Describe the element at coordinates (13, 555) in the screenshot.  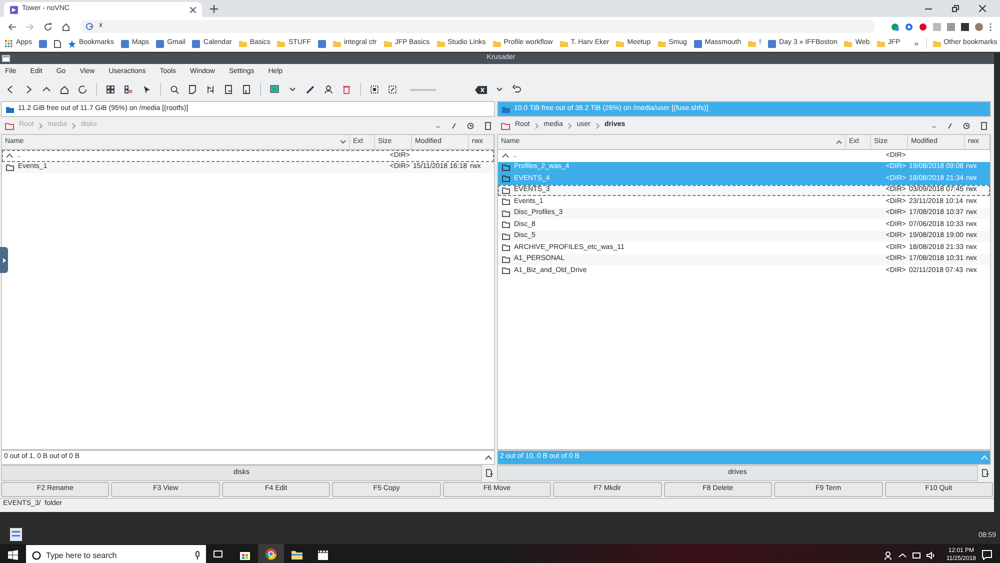
I see `windows-start-icon` at that location.